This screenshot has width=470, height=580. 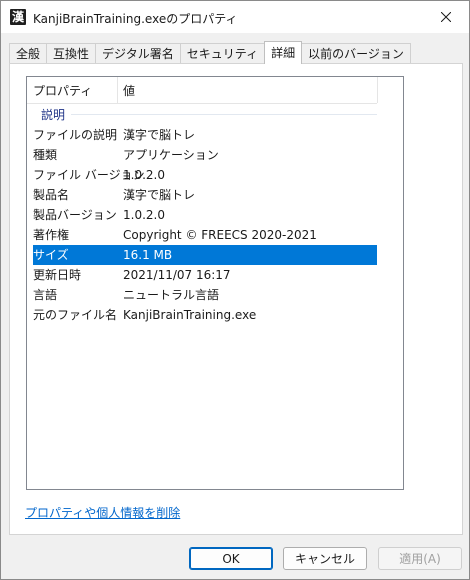 I want to click on list-header: プロパティ 値, so click(x=202, y=90).